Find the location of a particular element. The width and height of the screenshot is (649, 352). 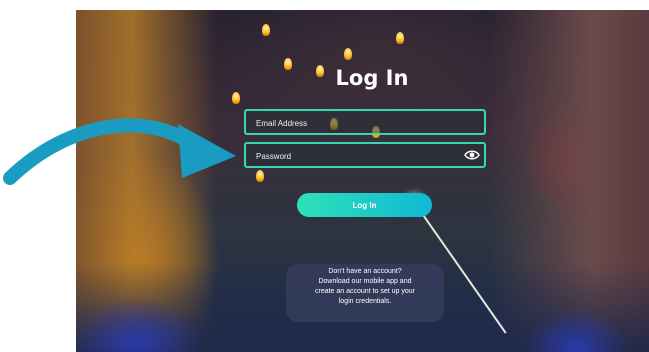

password-field is located at coordinates (365, 155).